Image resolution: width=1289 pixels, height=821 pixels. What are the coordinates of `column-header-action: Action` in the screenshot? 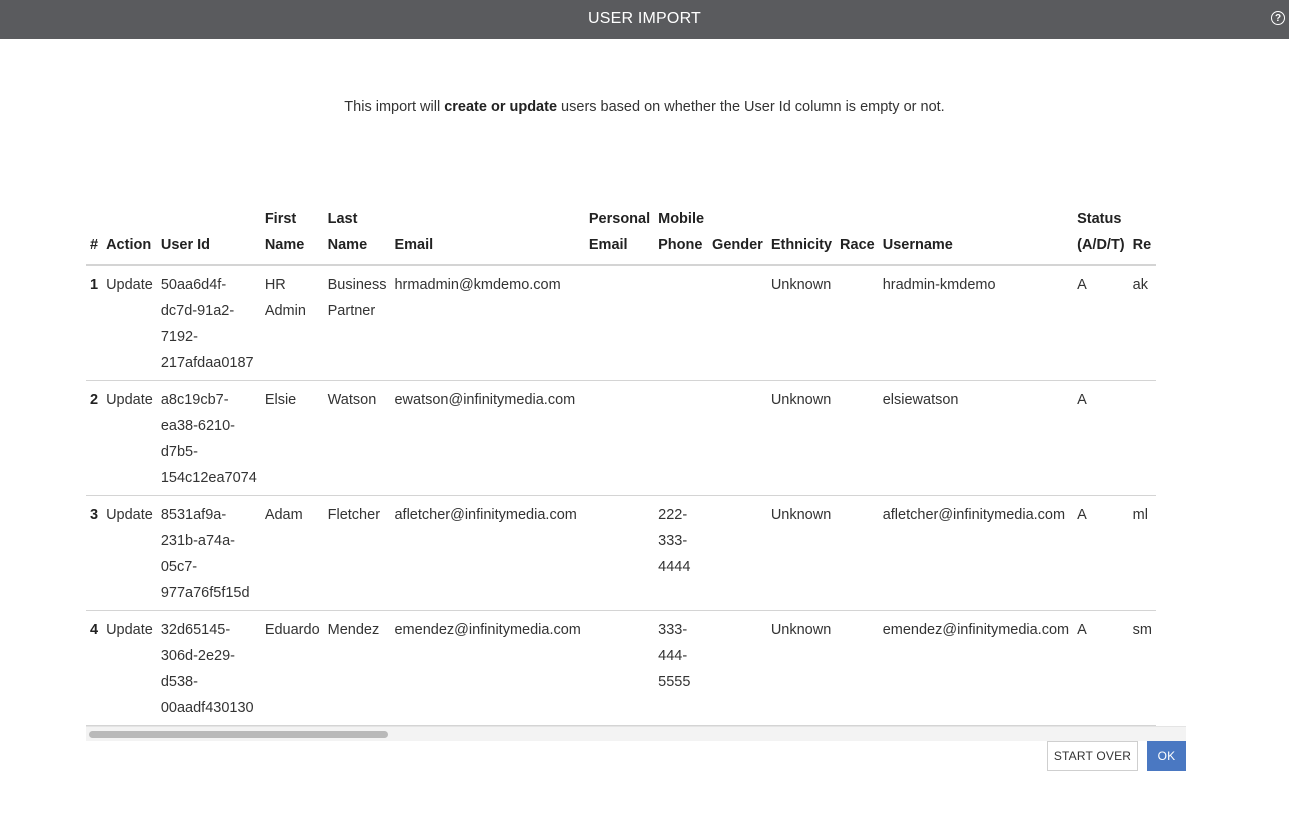 It's located at (129, 236).